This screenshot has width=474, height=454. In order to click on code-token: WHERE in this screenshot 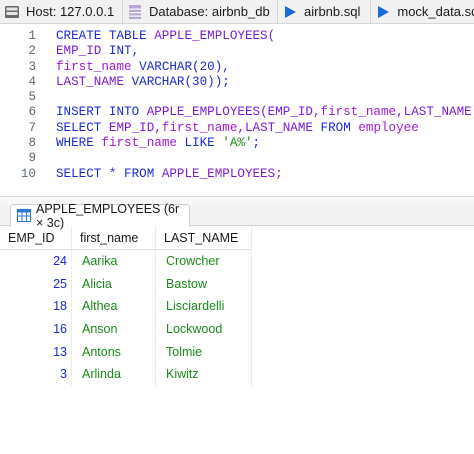, I will do `click(79, 143)`.